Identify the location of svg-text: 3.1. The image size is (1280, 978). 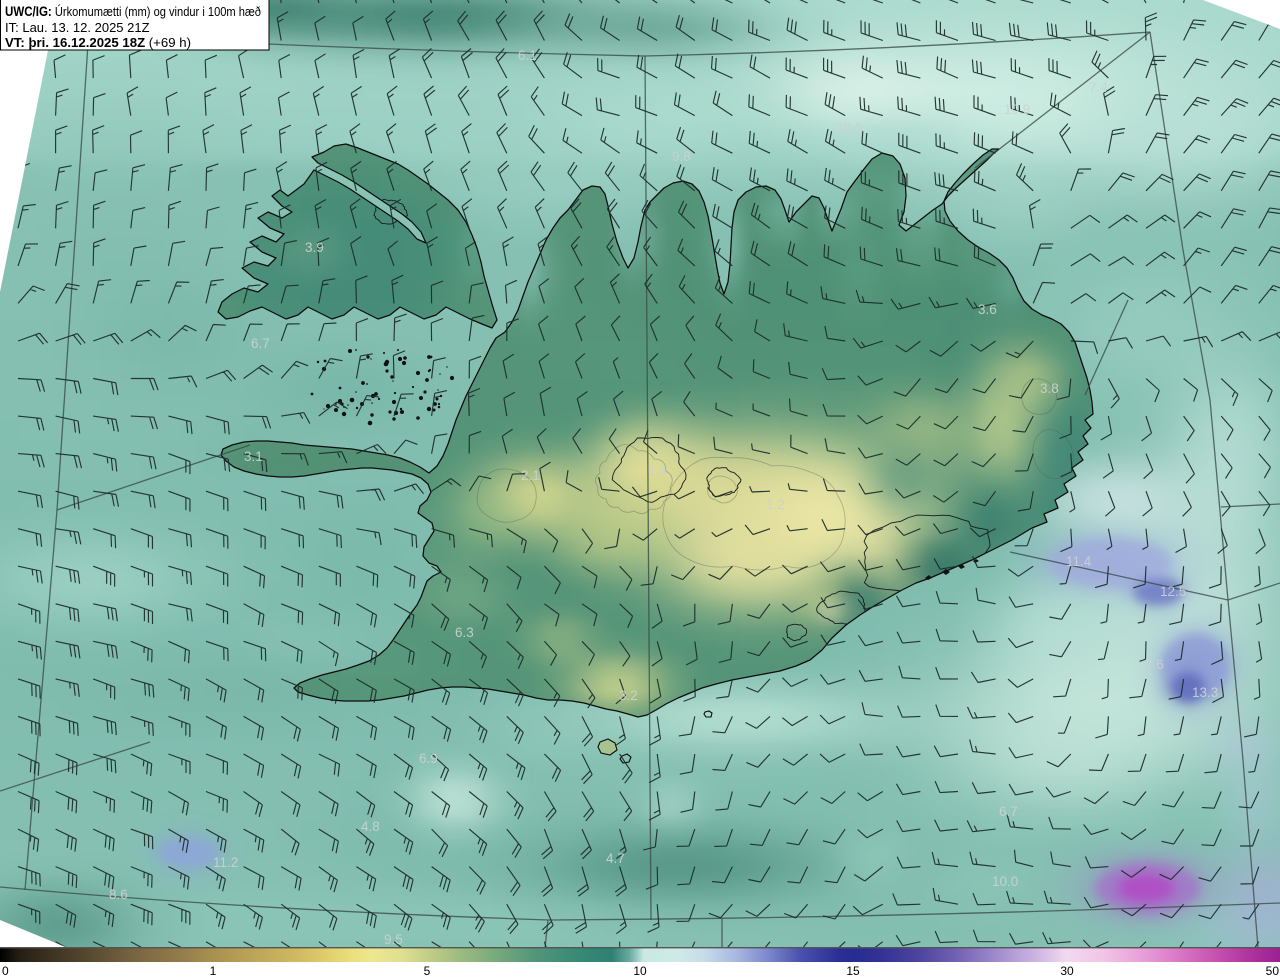
(253, 456).